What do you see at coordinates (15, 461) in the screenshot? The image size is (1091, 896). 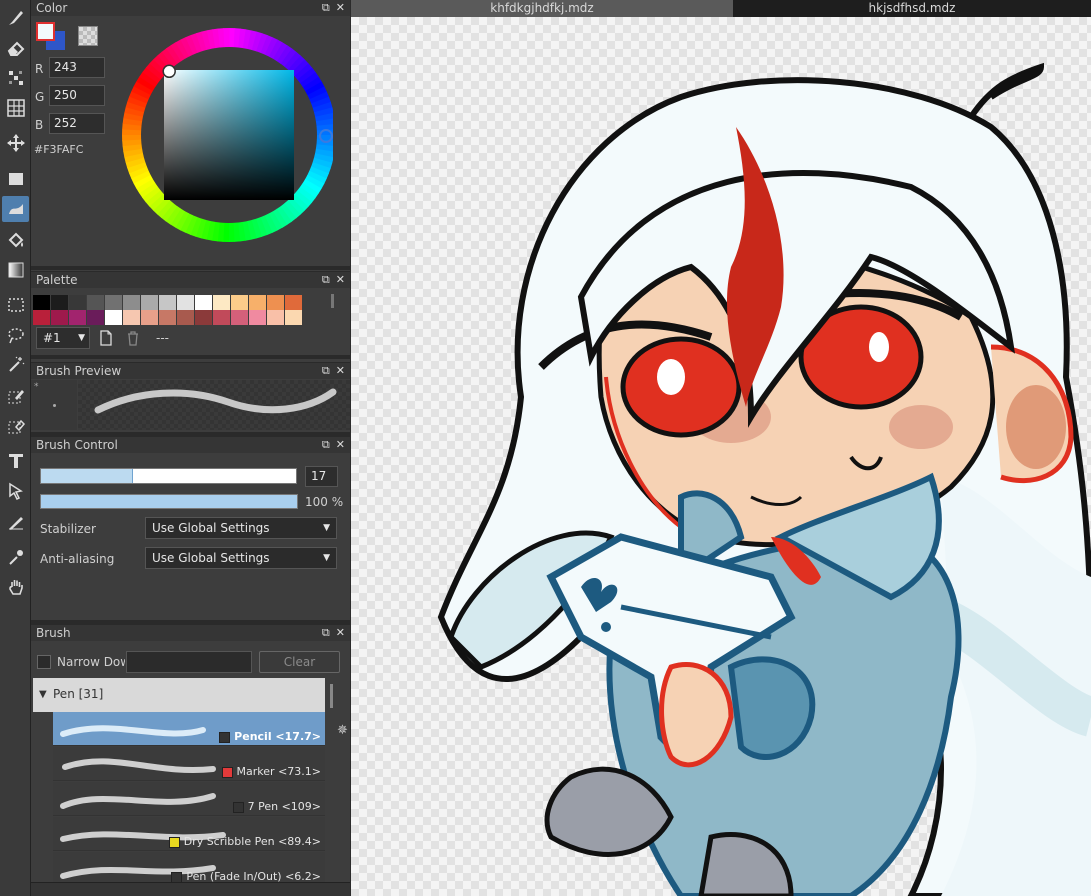 I see `text-tool` at bounding box center [15, 461].